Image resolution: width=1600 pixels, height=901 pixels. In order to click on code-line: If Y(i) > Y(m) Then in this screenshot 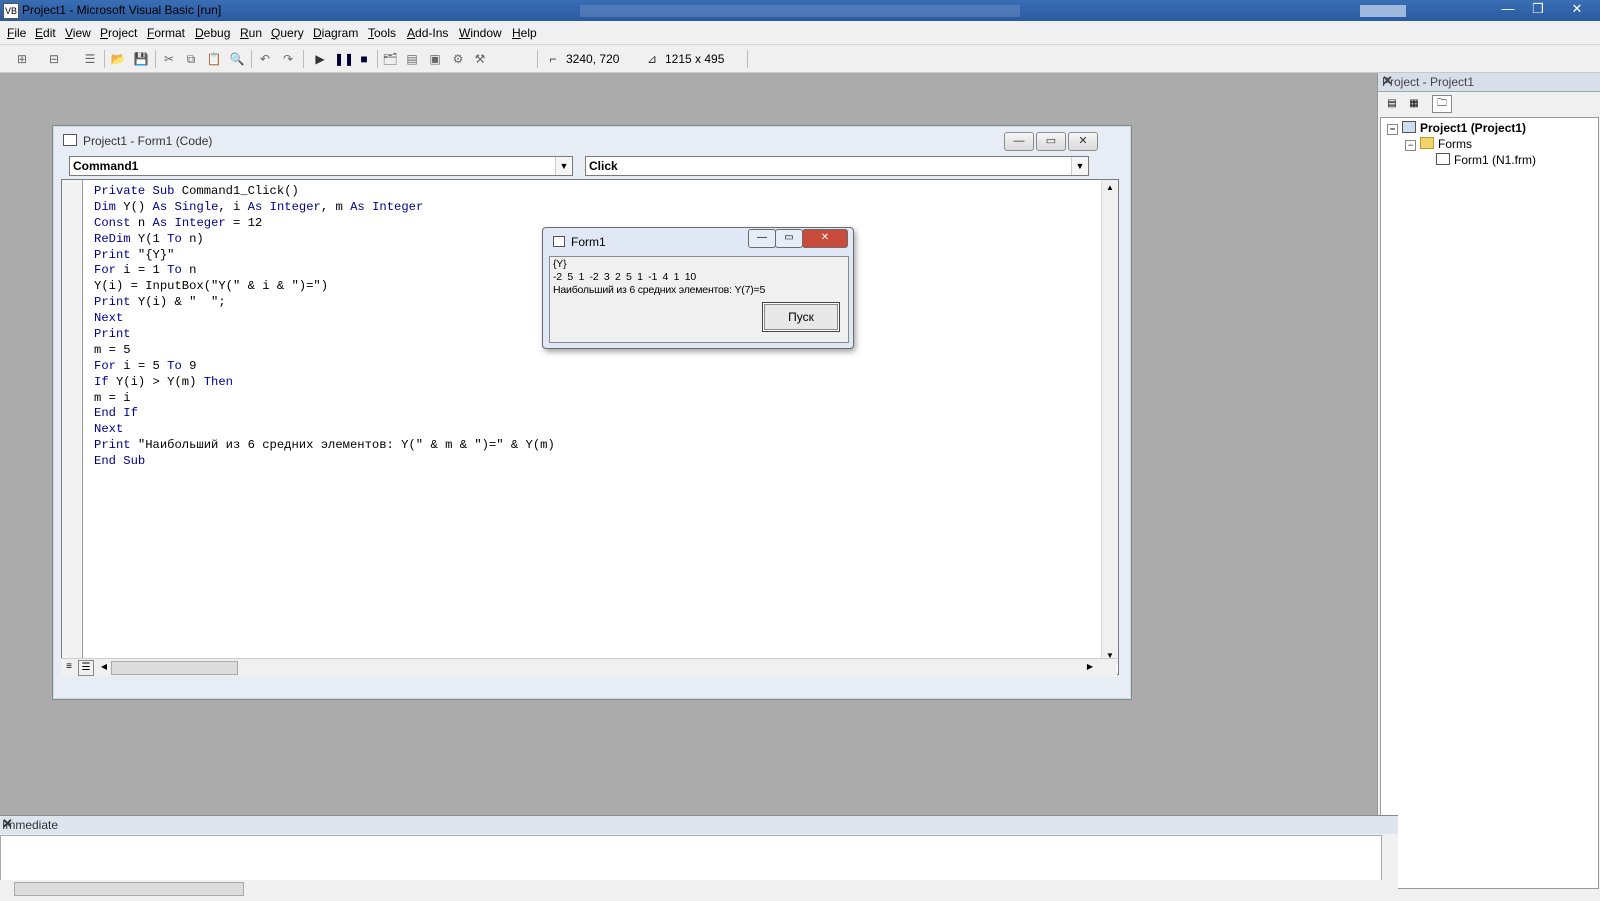, I will do `click(163, 381)`.